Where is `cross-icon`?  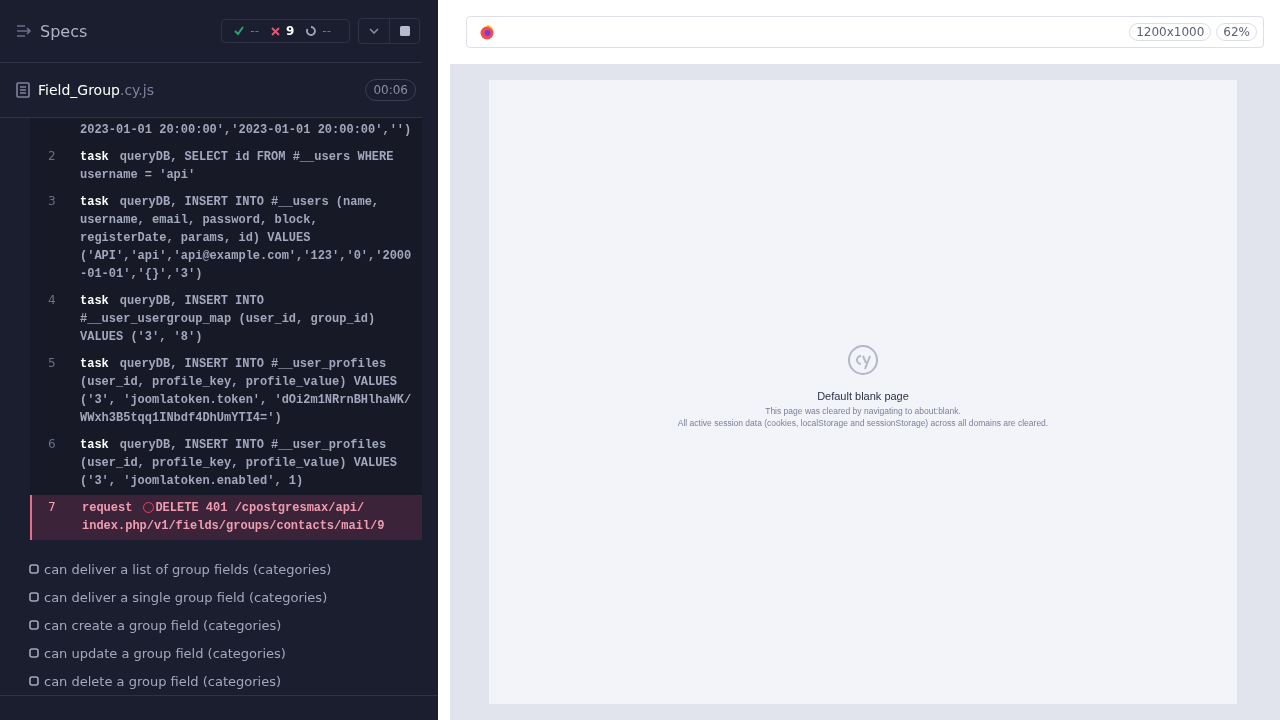
cross-icon is located at coordinates (275, 31).